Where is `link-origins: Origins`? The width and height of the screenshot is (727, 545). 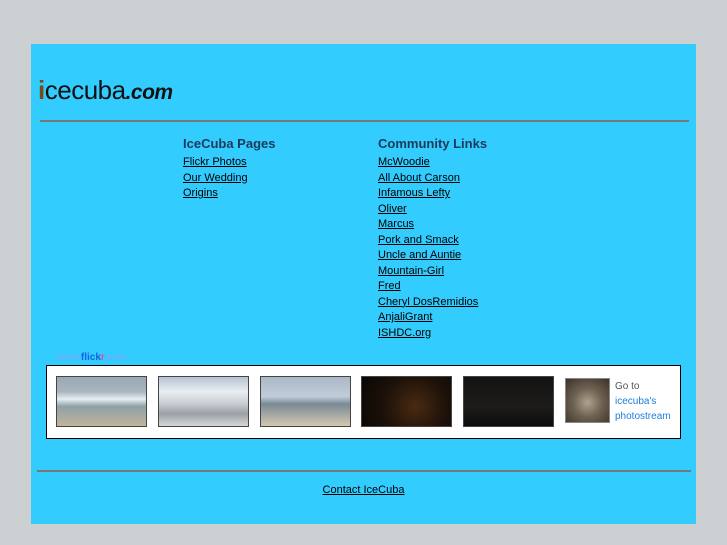 link-origins: Origins is located at coordinates (229, 194).